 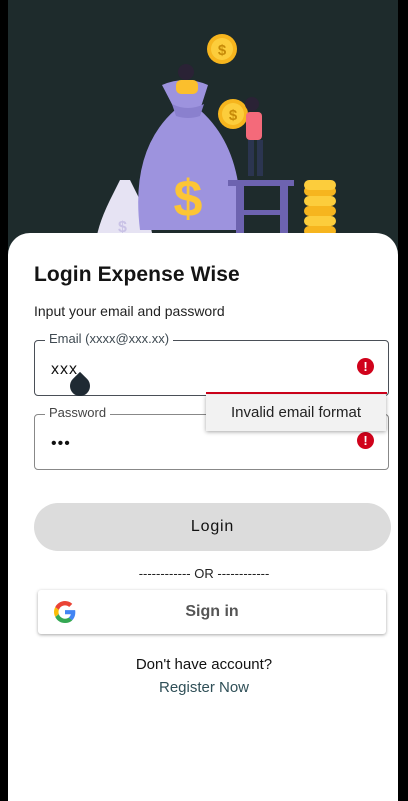 What do you see at coordinates (204, 687) in the screenshot?
I see `register-link: Register Now` at bounding box center [204, 687].